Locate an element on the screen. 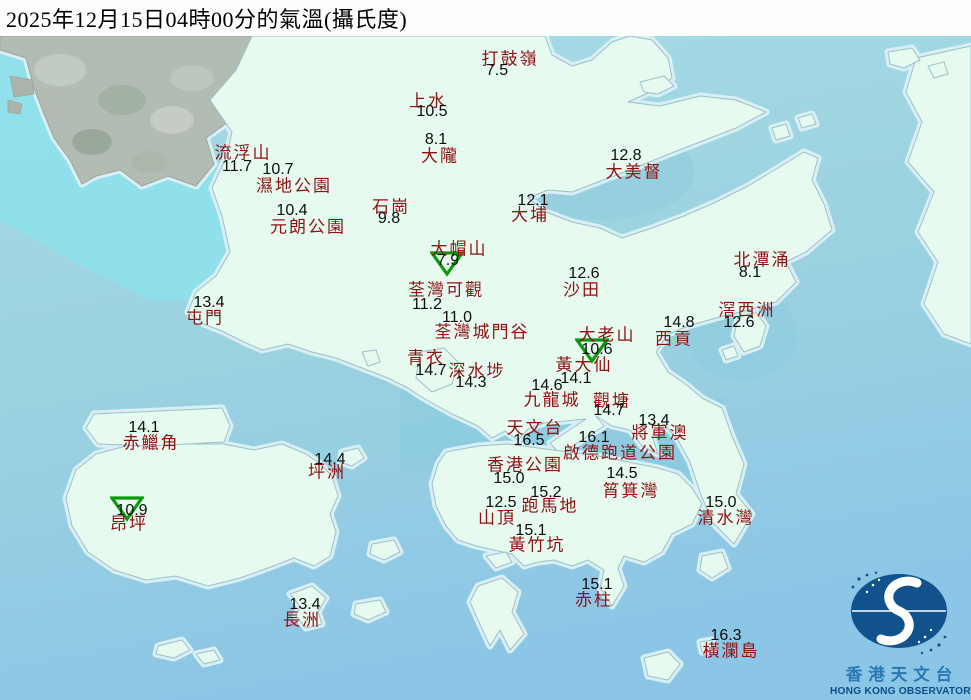 This screenshot has width=971, height=700. station-temperature: 14.6 is located at coordinates (547, 385).